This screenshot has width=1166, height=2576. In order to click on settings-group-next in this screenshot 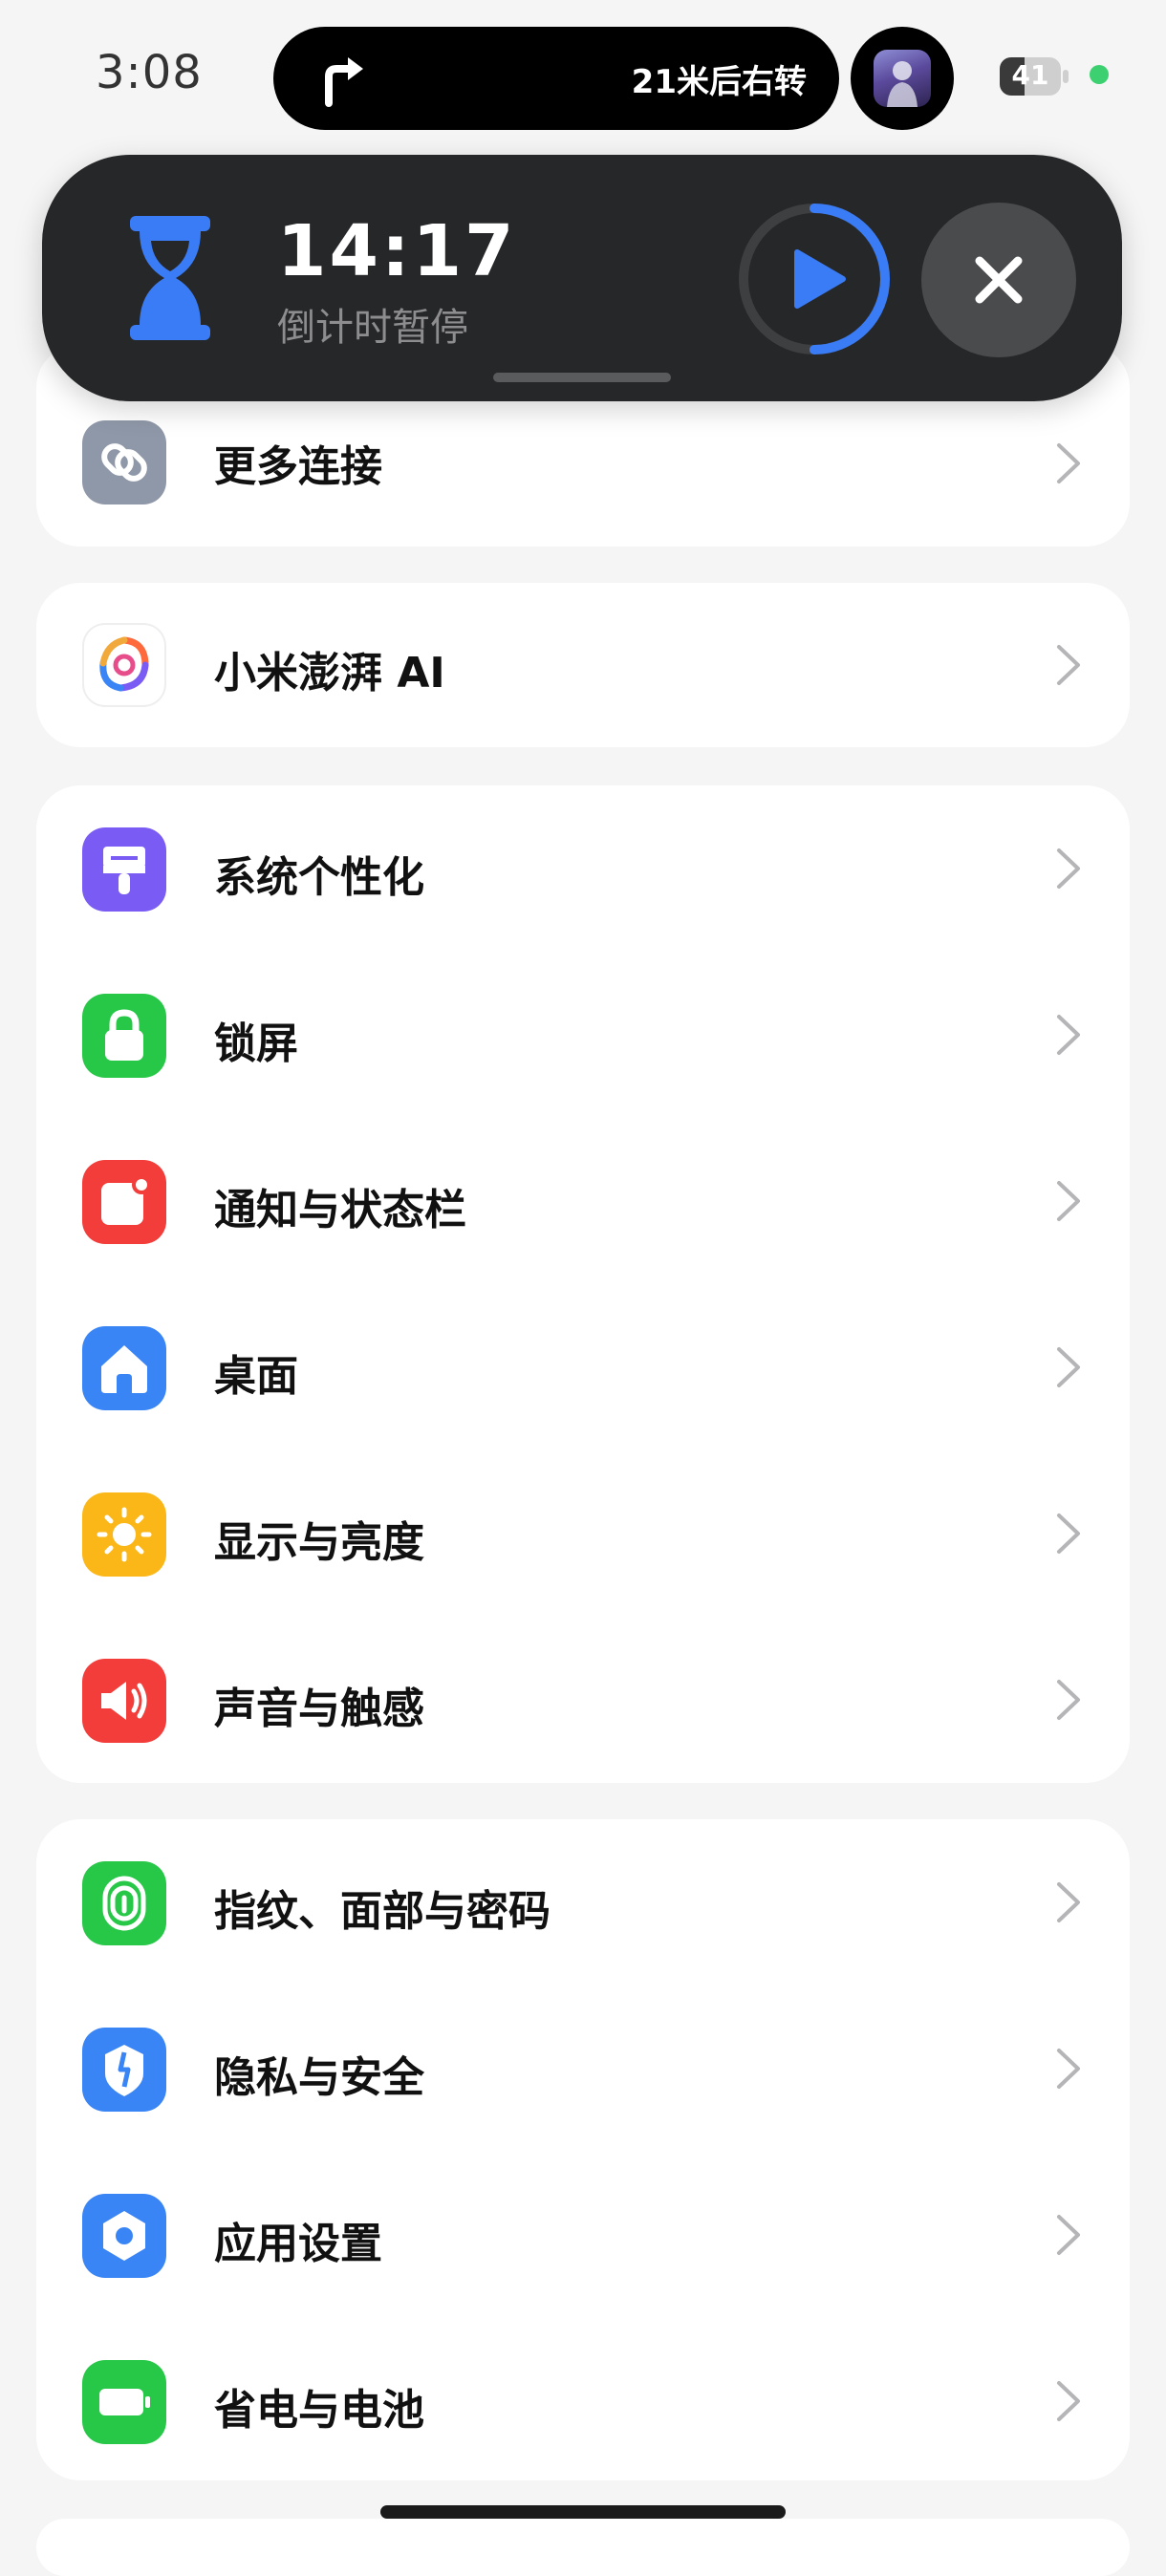, I will do `click(583, 2547)`.